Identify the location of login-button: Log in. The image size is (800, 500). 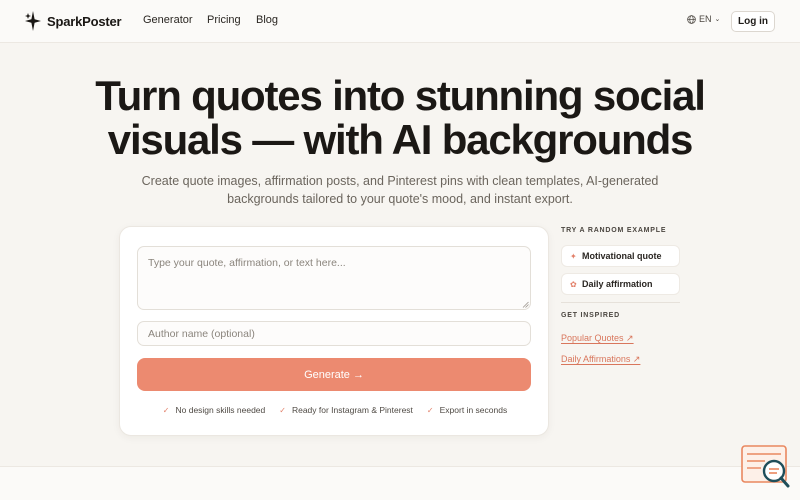
(753, 21).